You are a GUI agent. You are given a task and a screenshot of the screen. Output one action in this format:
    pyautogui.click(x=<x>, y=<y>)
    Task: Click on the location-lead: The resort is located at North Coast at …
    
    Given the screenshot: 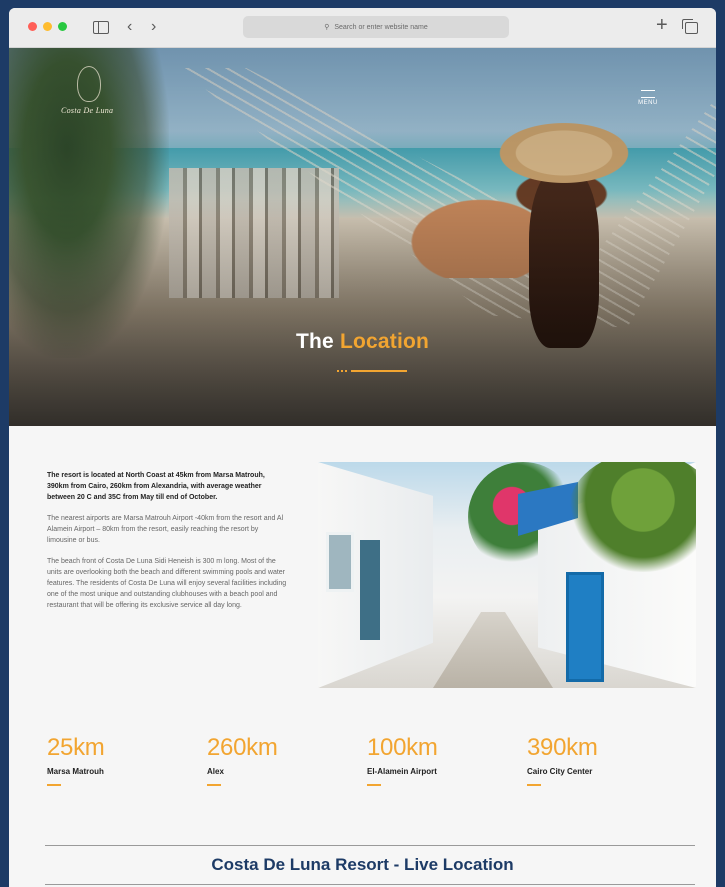 What is the action you would take?
    pyautogui.click(x=156, y=486)
    